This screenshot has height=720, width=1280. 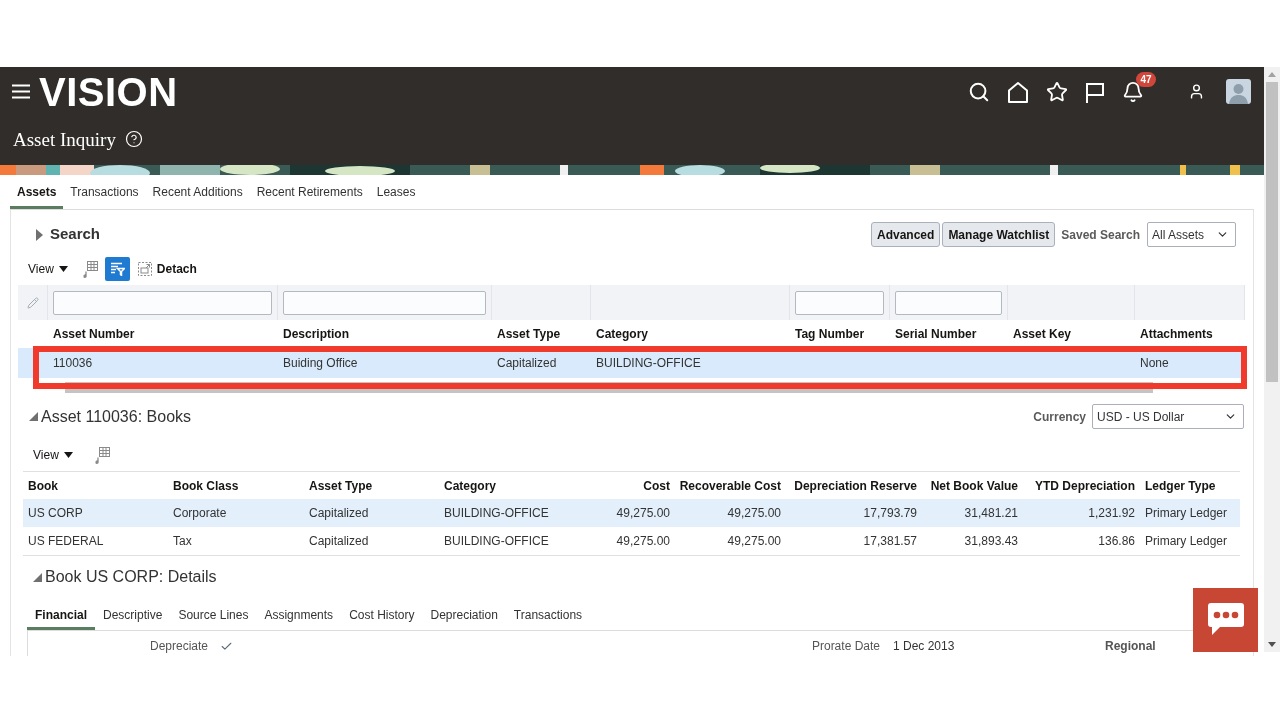 I want to click on column-header: Description, so click(x=316, y=334).